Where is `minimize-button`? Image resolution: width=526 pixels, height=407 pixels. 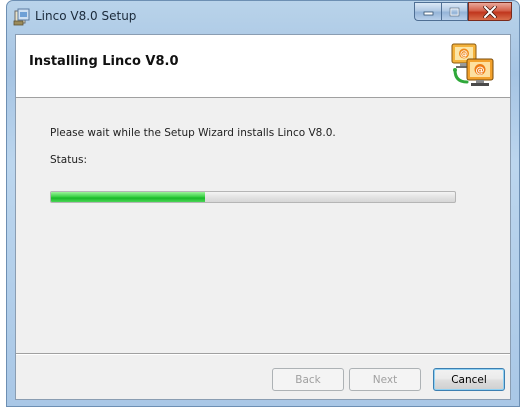
minimize-button is located at coordinates (427, 11).